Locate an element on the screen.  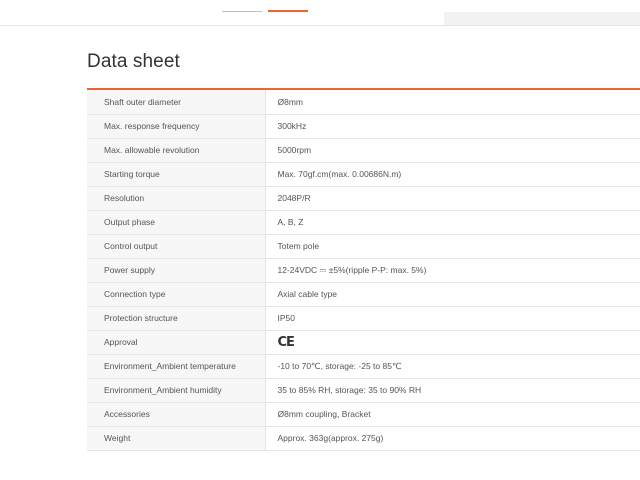
row-value: Max. 70gf.cm(max. 0.00686N.m) is located at coordinates (452, 174).